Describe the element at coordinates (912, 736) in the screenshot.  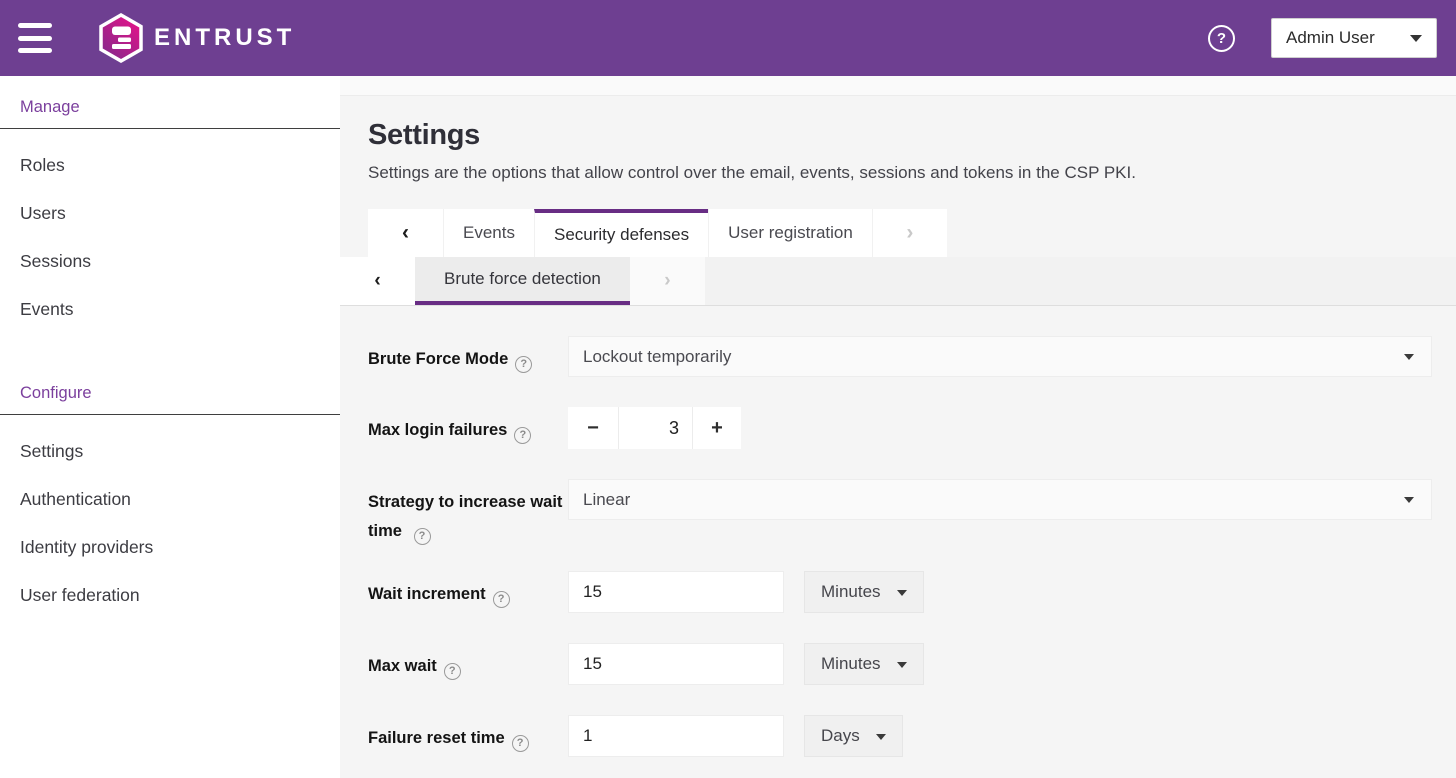
I see `form-row-failure-reset-time: Failure reset time? Days` at that location.